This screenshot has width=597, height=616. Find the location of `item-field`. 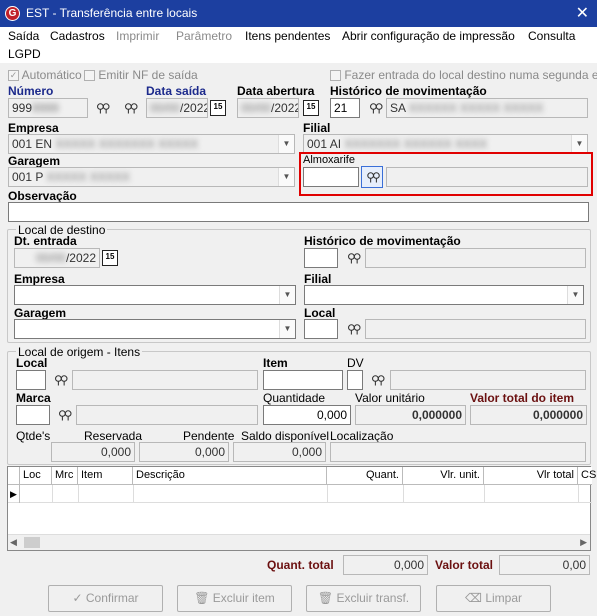

item-field is located at coordinates (303, 380).